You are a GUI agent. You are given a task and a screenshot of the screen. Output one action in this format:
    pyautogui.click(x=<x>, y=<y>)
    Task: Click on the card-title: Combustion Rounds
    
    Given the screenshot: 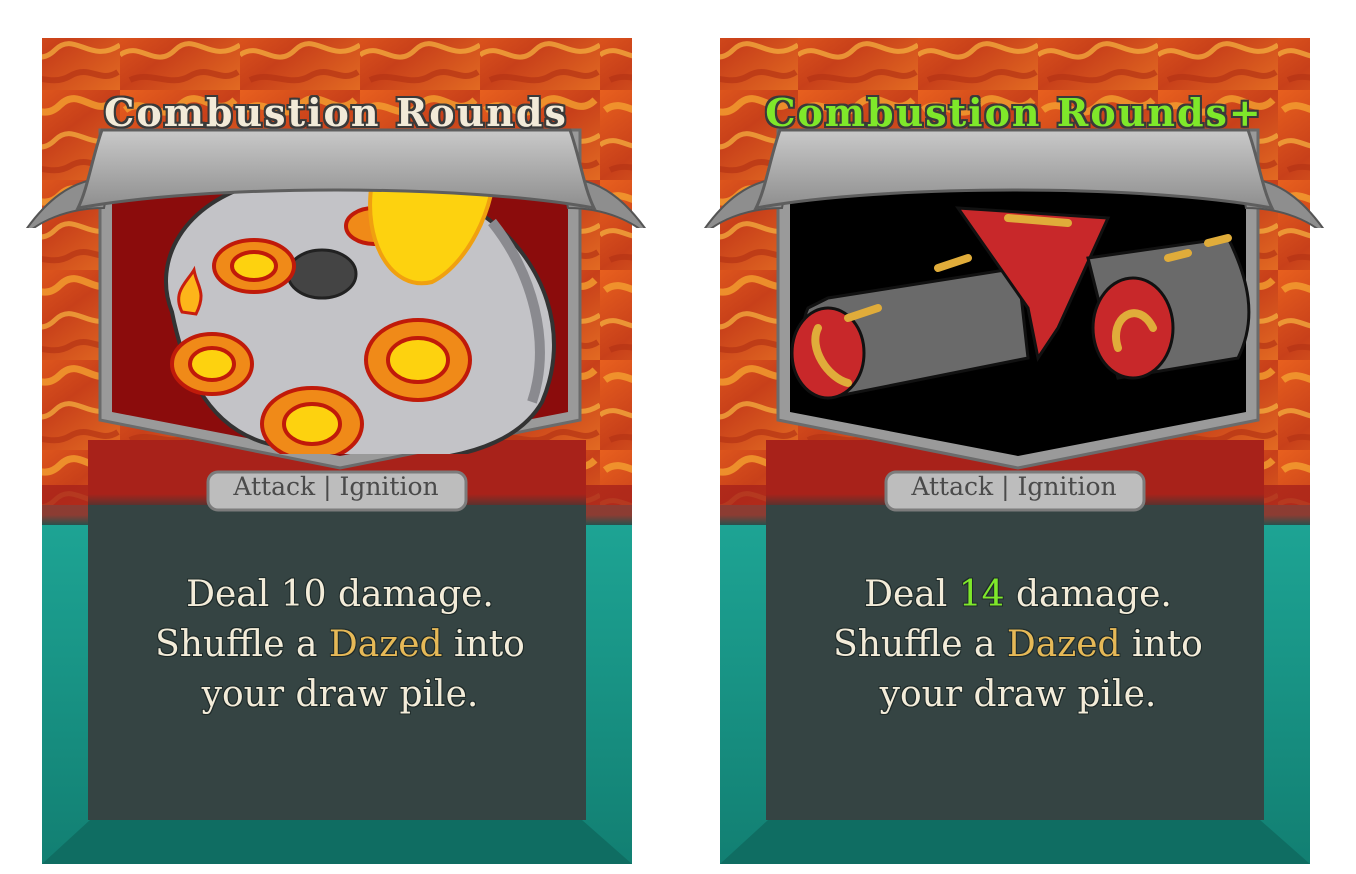 What is the action you would take?
    pyautogui.click(x=336, y=112)
    